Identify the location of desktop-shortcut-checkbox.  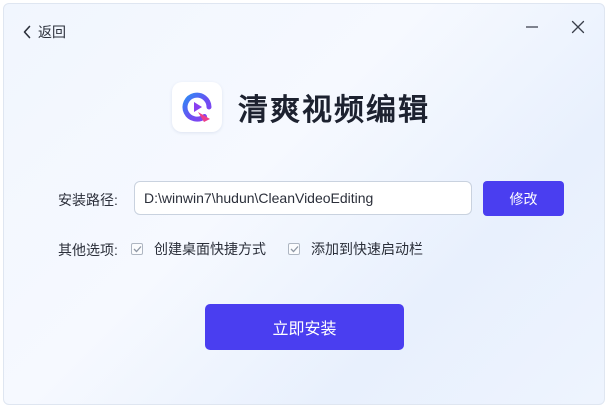
(137, 249).